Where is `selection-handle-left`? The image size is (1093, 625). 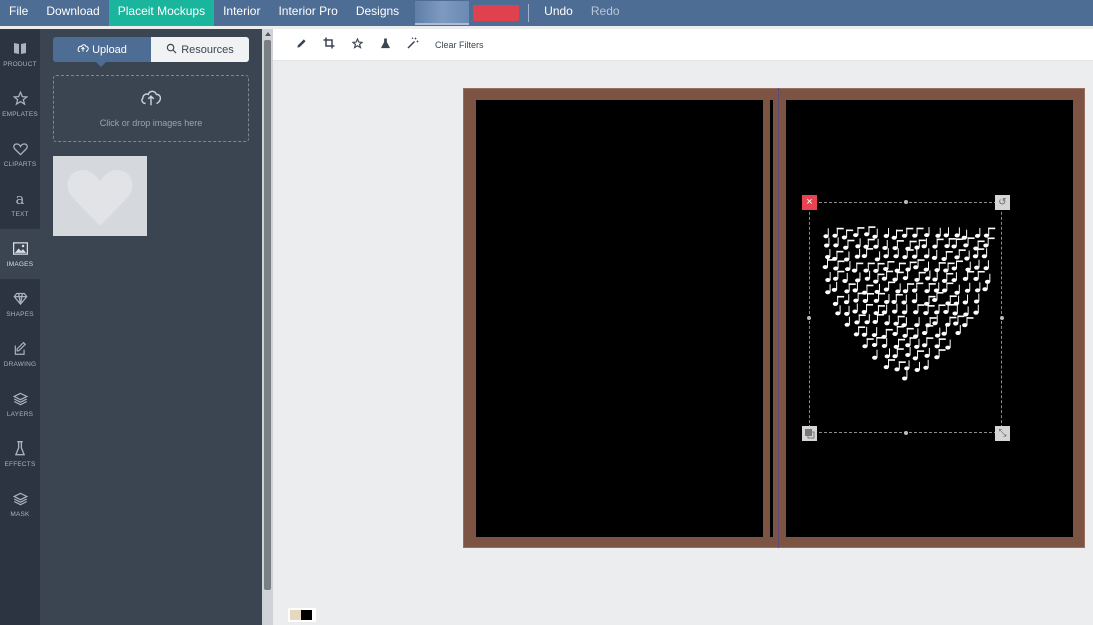 selection-handle-left is located at coordinates (809, 318).